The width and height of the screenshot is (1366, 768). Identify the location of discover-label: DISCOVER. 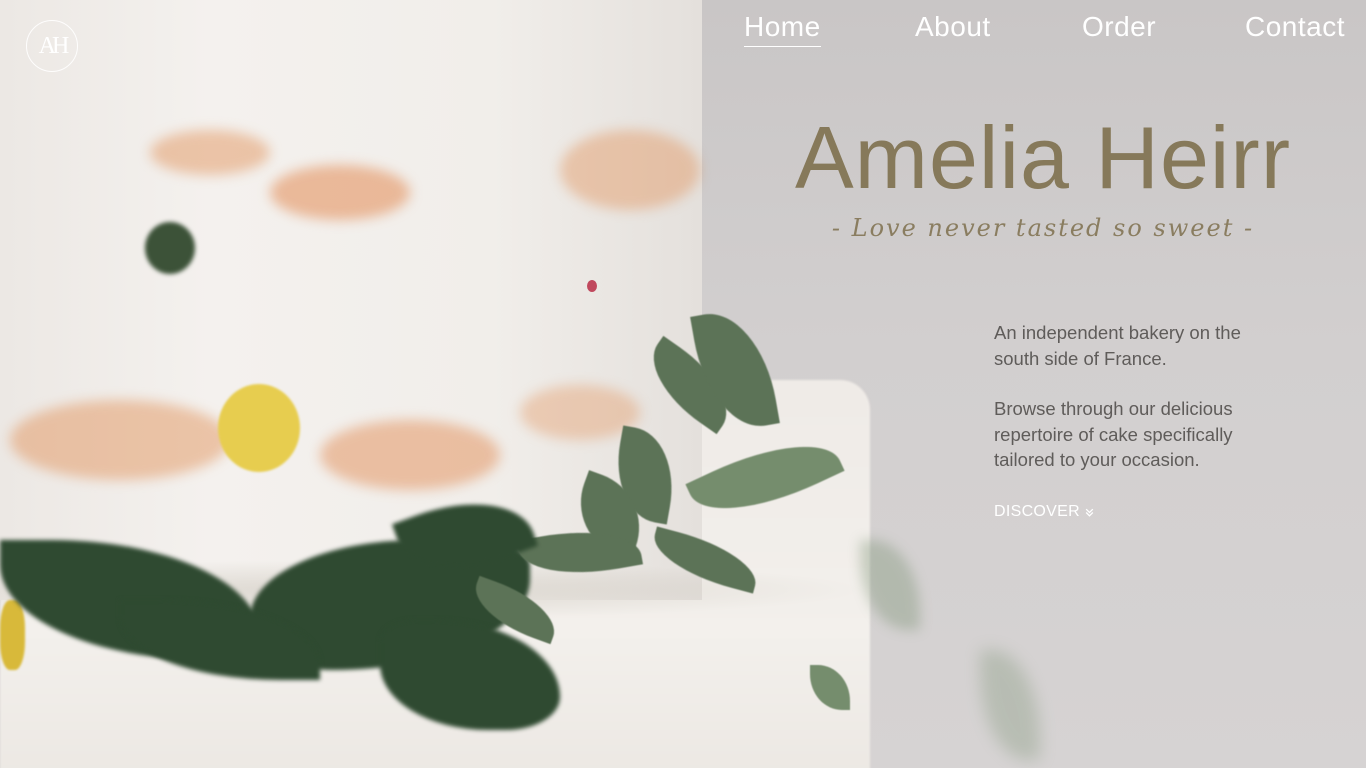
(1037, 511).